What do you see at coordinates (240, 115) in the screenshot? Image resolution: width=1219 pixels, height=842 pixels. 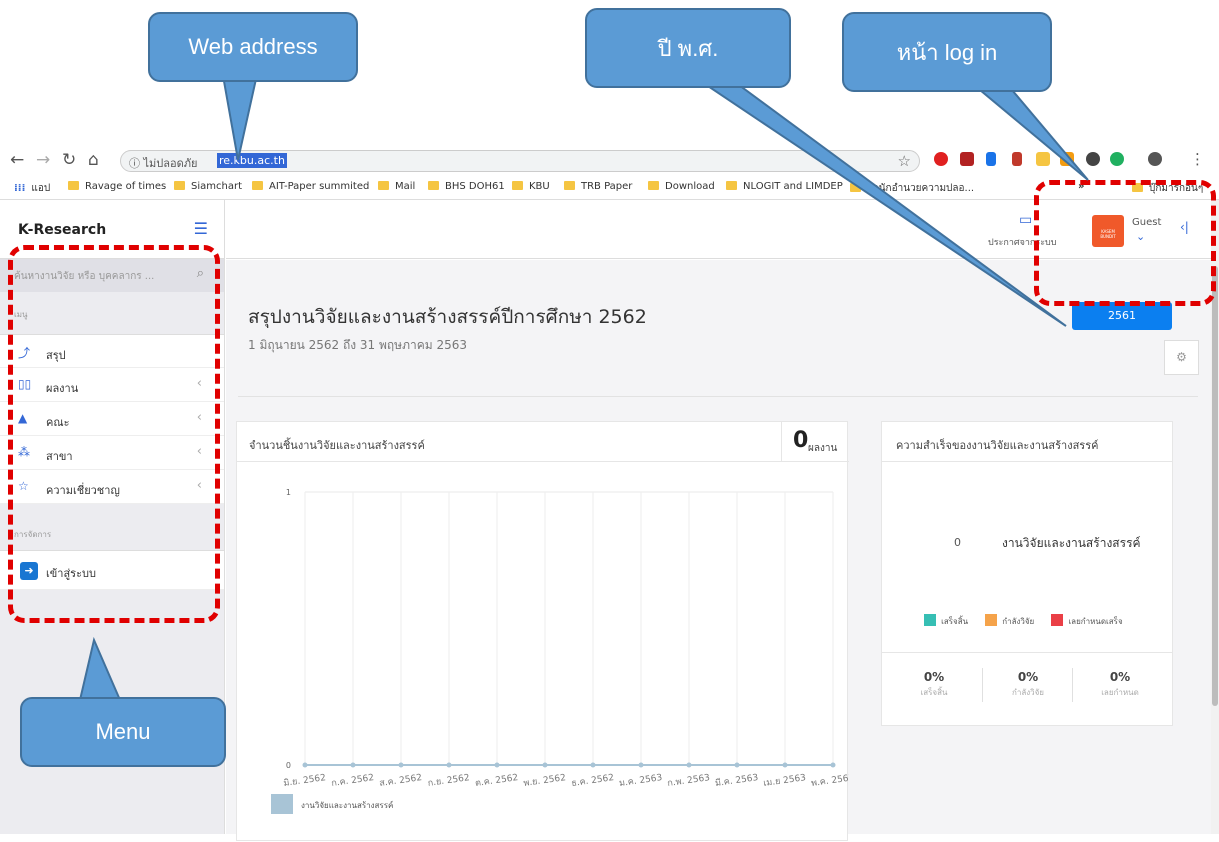 I see `pointer-web-address` at bounding box center [240, 115].